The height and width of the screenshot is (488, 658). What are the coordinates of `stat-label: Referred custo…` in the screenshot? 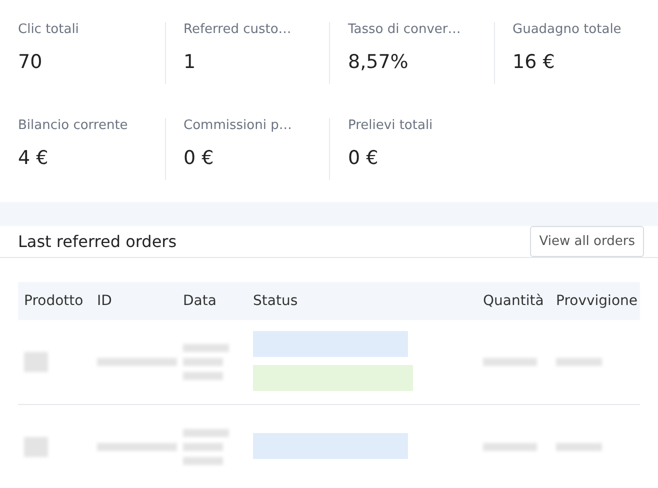 It's located at (238, 29).